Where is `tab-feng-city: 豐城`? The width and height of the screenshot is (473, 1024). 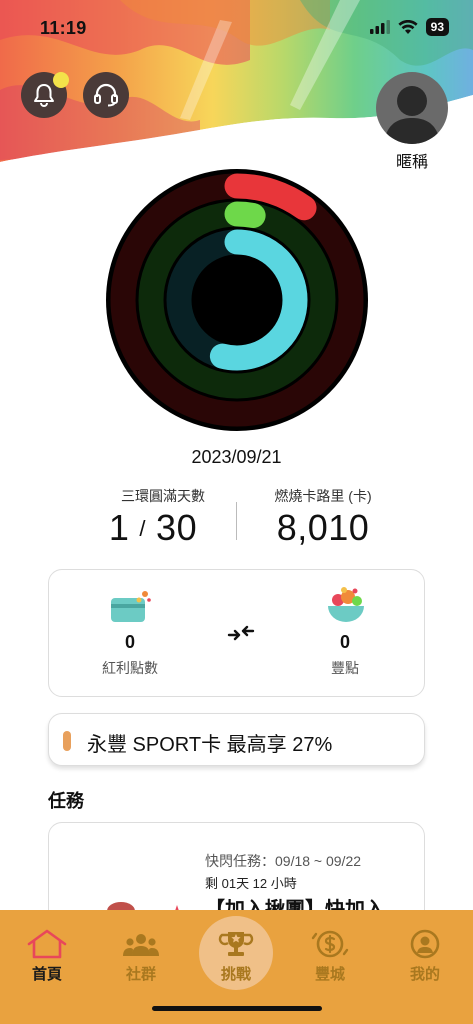
tab-feng-city: 豐城 is located at coordinates (330, 956).